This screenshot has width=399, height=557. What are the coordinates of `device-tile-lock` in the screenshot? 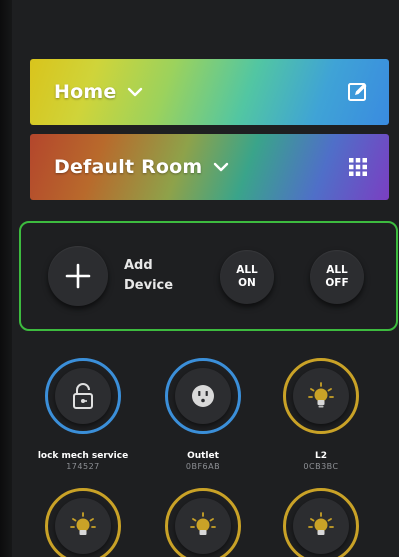 It's located at (83, 396).